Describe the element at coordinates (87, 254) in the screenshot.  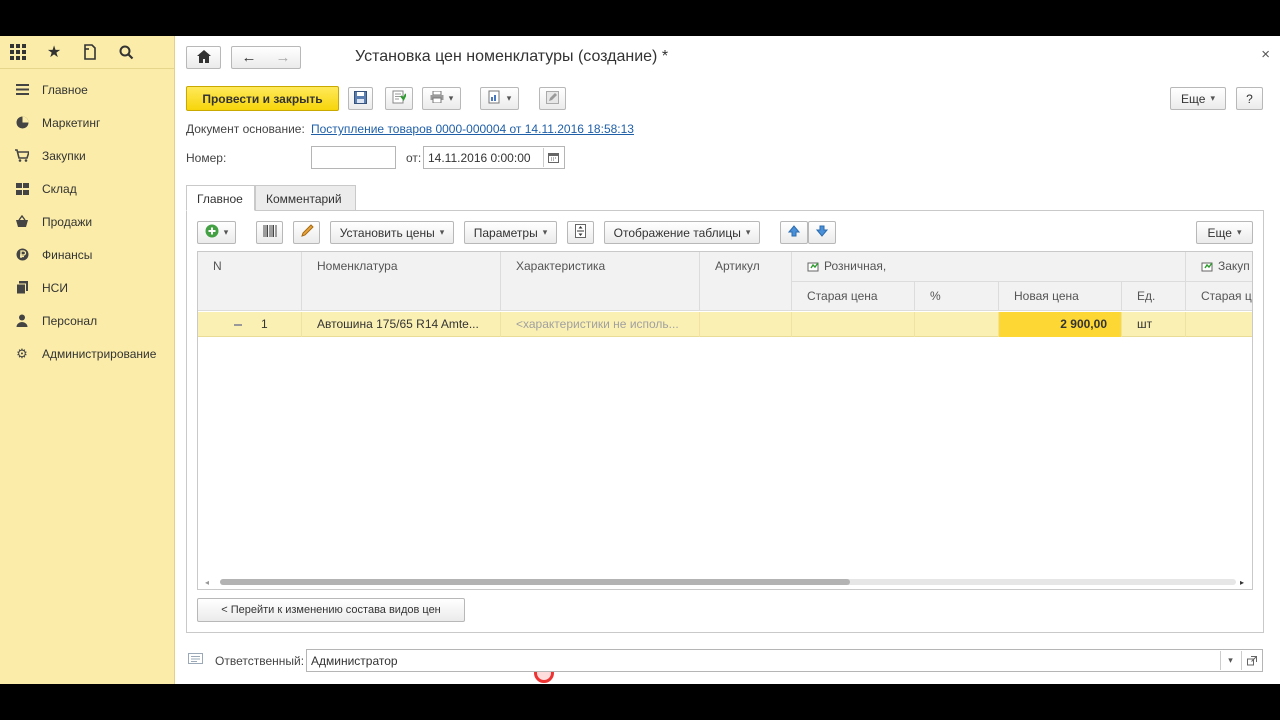
I see `sidebar-item-finance: Финансы` at that location.